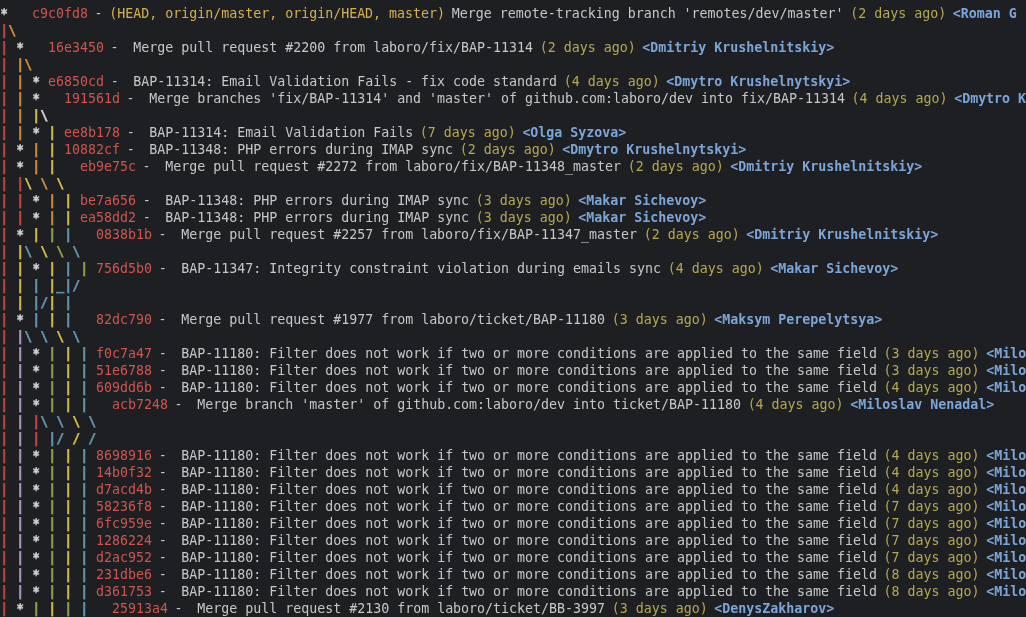 This screenshot has width=1026, height=617. Describe the element at coordinates (60, 285) in the screenshot. I see `graph-glyph: _` at that location.